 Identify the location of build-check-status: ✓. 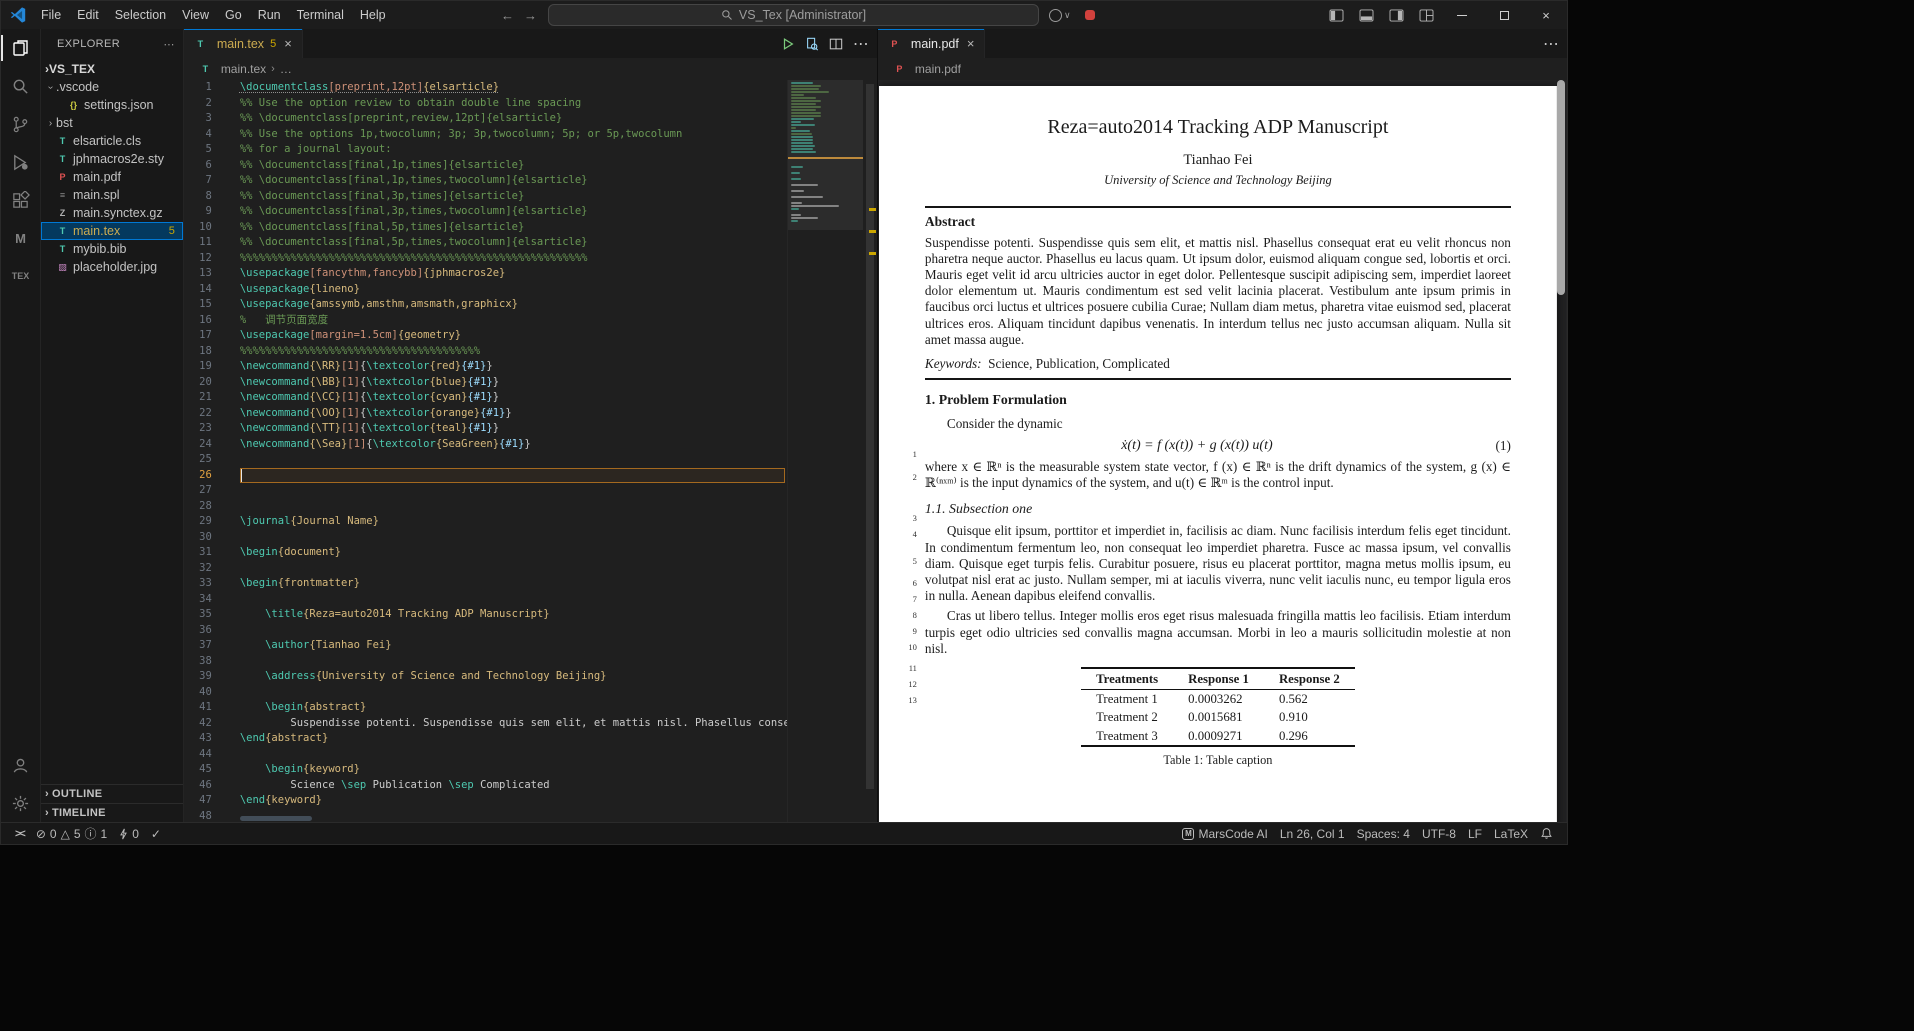
(156, 834).